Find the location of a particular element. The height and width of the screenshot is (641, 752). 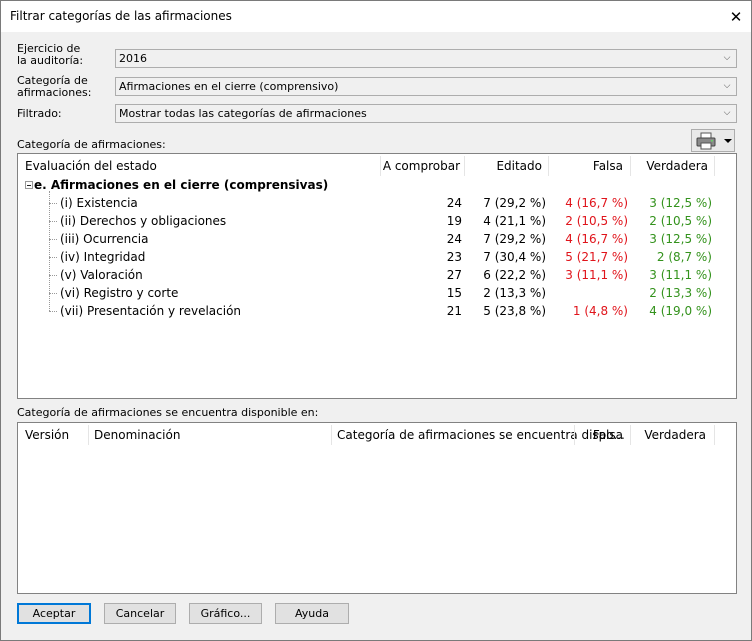

col-header-version: Versión is located at coordinates (47, 435).